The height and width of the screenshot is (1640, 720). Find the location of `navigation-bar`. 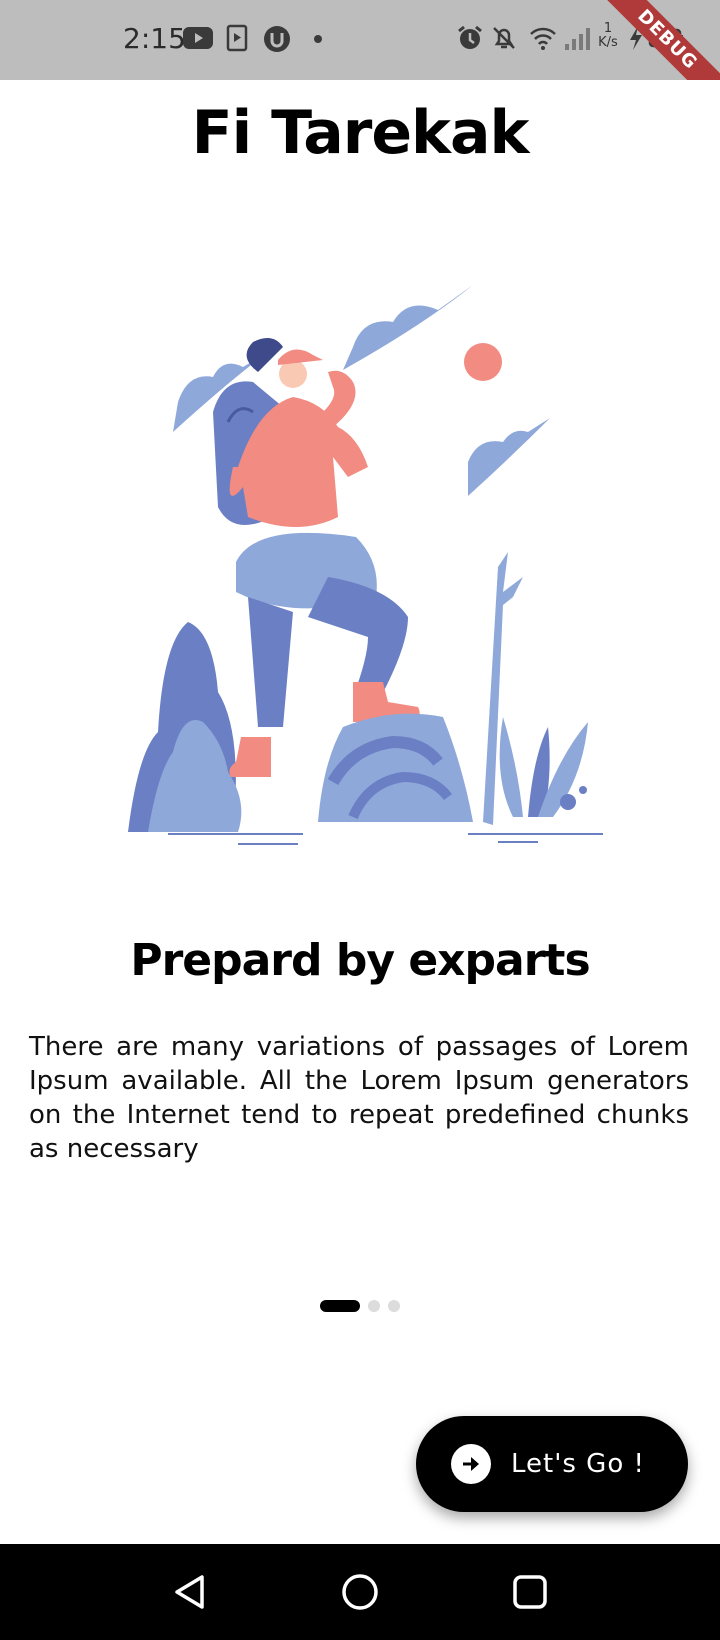

navigation-bar is located at coordinates (360, 1592).